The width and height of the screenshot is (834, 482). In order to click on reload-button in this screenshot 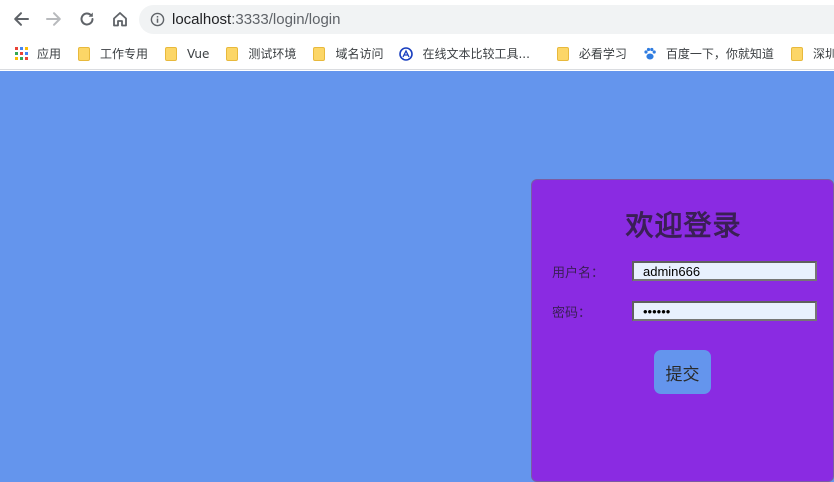, I will do `click(87, 19)`.